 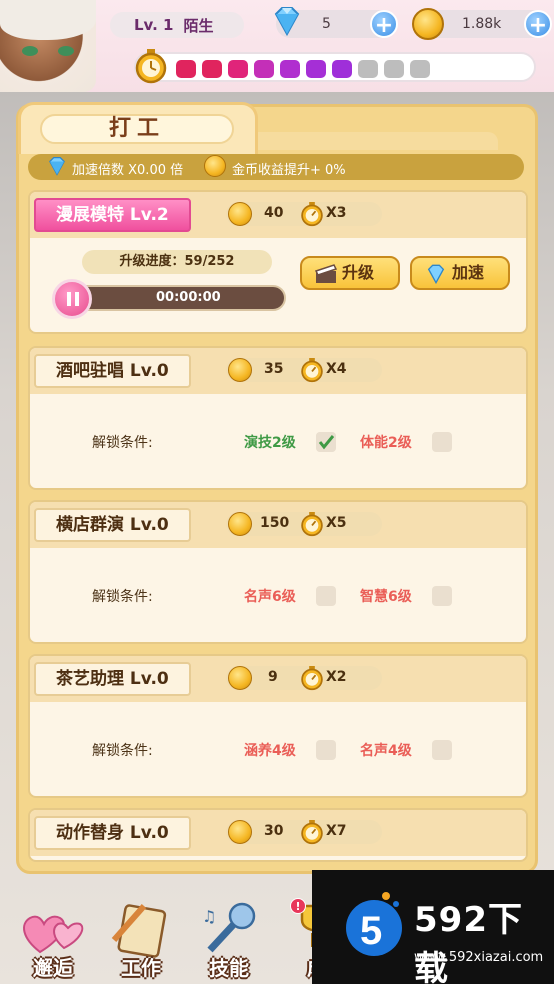 What do you see at coordinates (479, 957) in the screenshot?
I see `watermark-url: www.592xiazai.com` at bounding box center [479, 957].